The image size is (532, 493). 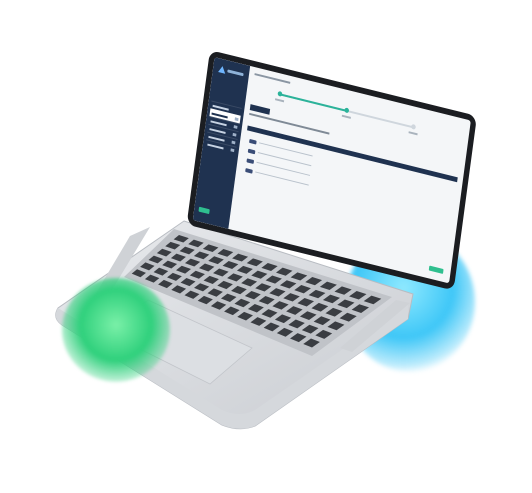 I want to click on app-logo, so click(x=231, y=71).